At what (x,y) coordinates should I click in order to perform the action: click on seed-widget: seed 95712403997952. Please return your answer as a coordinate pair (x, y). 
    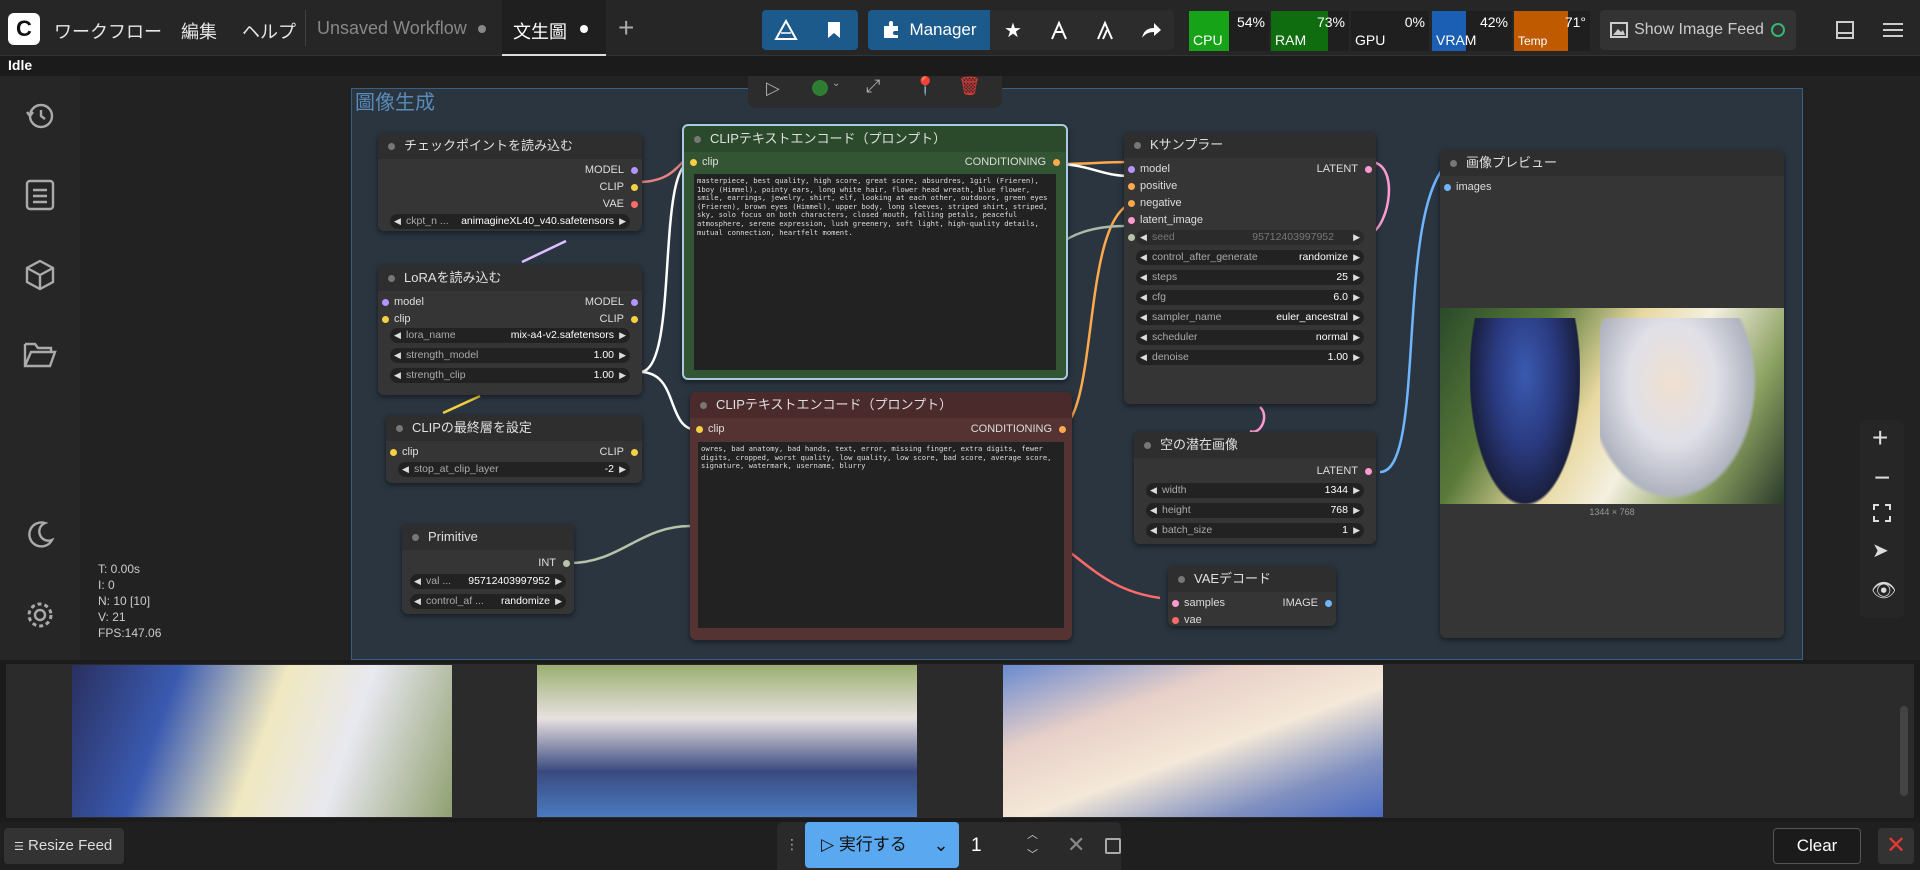
    Looking at the image, I should click on (1250, 237).